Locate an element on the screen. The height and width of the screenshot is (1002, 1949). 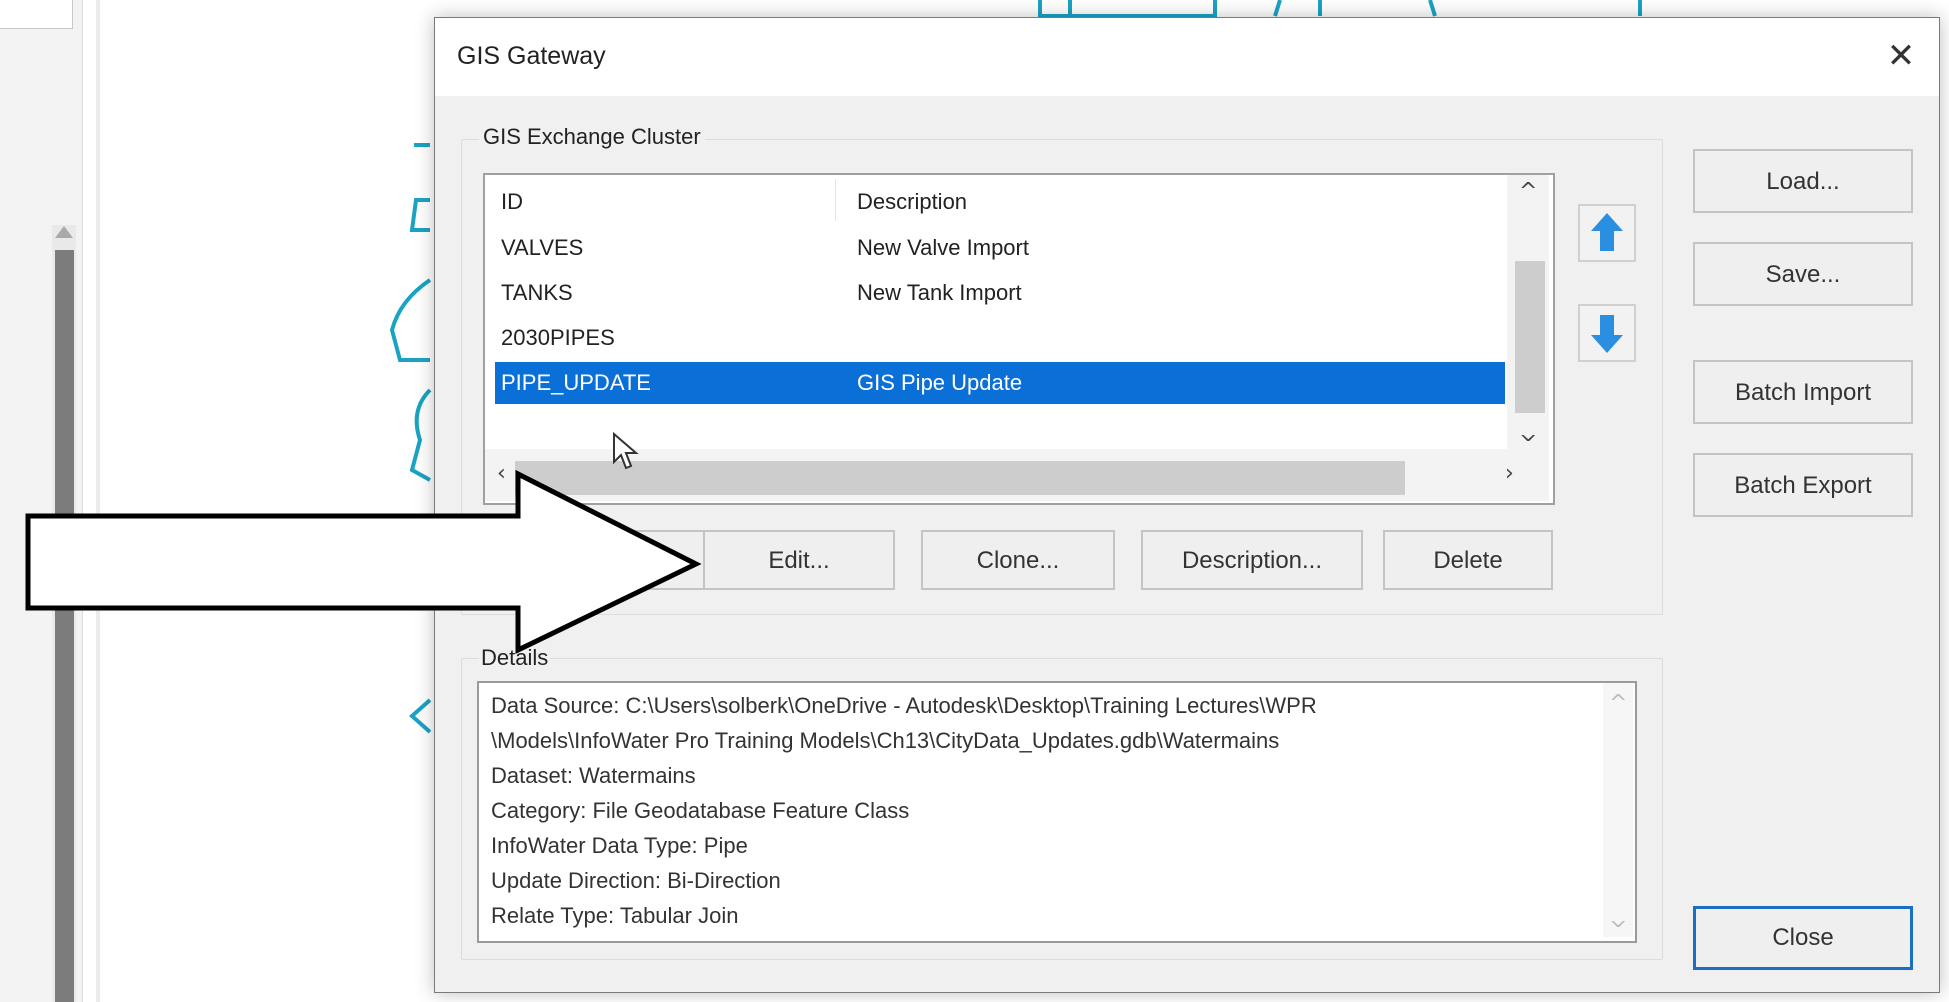
scroll-up-arrow-icon is located at coordinates (64, 232).